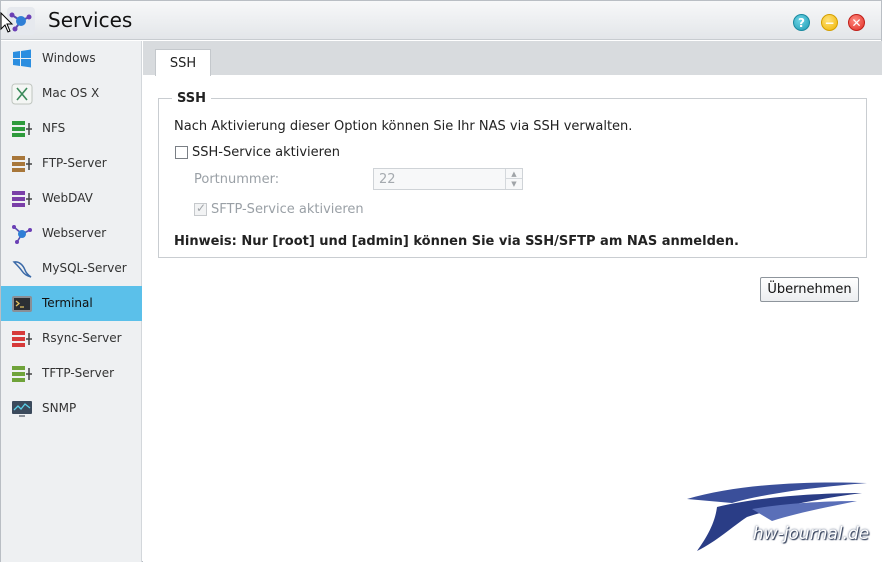 This screenshot has height=562, width=882. What do you see at coordinates (183, 62) in the screenshot?
I see `tab-ssh: SSH` at bounding box center [183, 62].